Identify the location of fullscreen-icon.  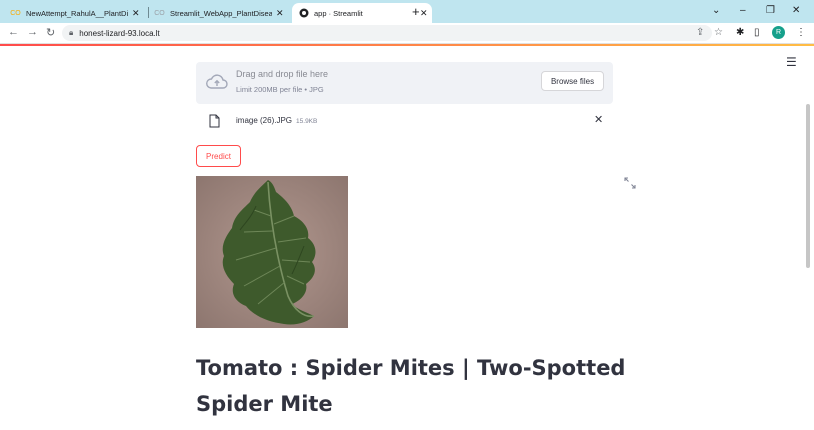
(630, 183).